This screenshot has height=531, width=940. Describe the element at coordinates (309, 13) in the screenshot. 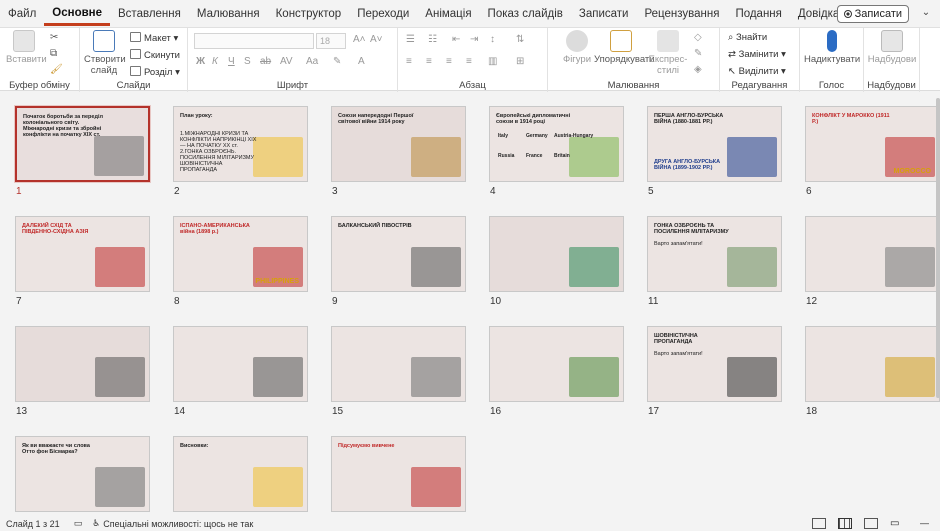

I see `tab-design: Конструктор` at that location.